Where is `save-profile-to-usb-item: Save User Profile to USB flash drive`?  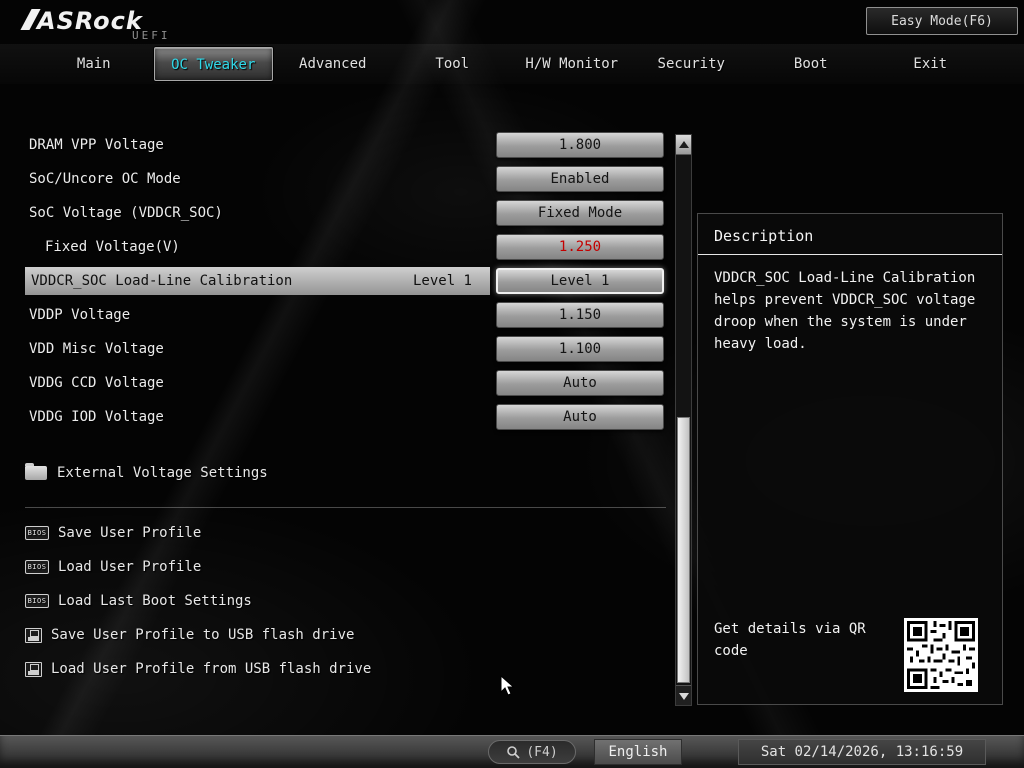 save-profile-to-usb-item: Save User Profile to USB flash drive is located at coordinates (198, 635).